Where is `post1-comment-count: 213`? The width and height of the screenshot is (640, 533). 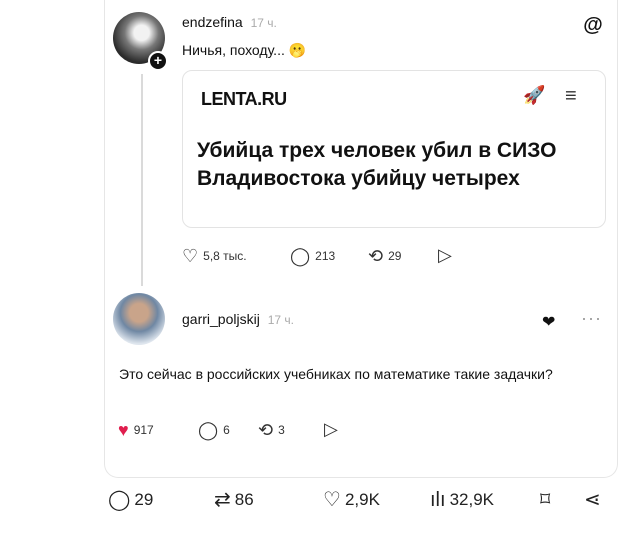
post1-comment-count: 213 is located at coordinates (325, 256).